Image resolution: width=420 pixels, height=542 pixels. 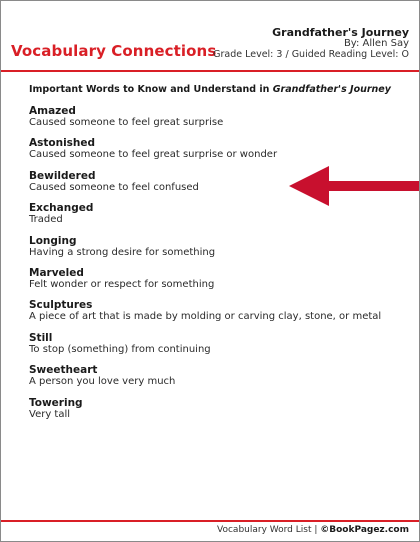 I want to click on vocab-definition: Felt wonder or respect for something, so click(x=122, y=284).